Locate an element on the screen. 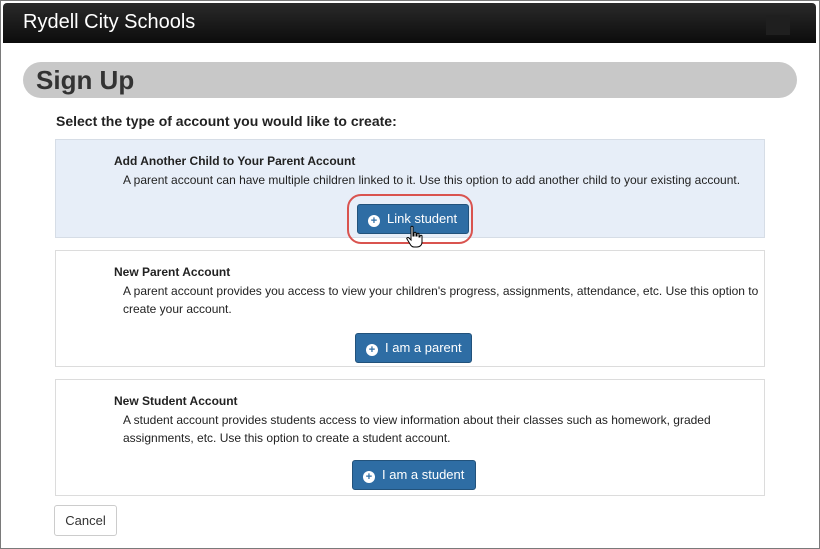 The image size is (820, 549). i-am-a-student-label: I am a student is located at coordinates (423, 474).